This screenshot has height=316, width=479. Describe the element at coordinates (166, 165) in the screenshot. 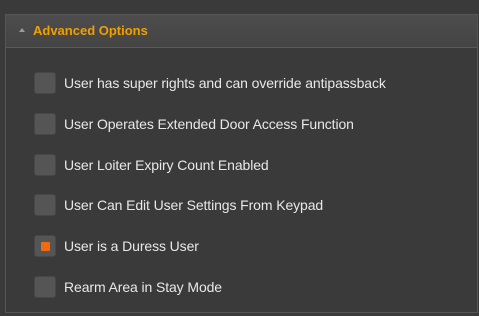

I see `option-label: User Loiter Expiry Count Enabled` at that location.